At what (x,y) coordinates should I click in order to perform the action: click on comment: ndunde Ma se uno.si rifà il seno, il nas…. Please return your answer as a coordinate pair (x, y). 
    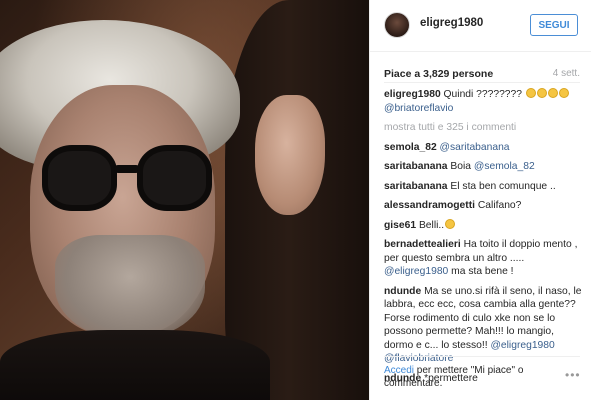
    Looking at the image, I should click on (484, 325).